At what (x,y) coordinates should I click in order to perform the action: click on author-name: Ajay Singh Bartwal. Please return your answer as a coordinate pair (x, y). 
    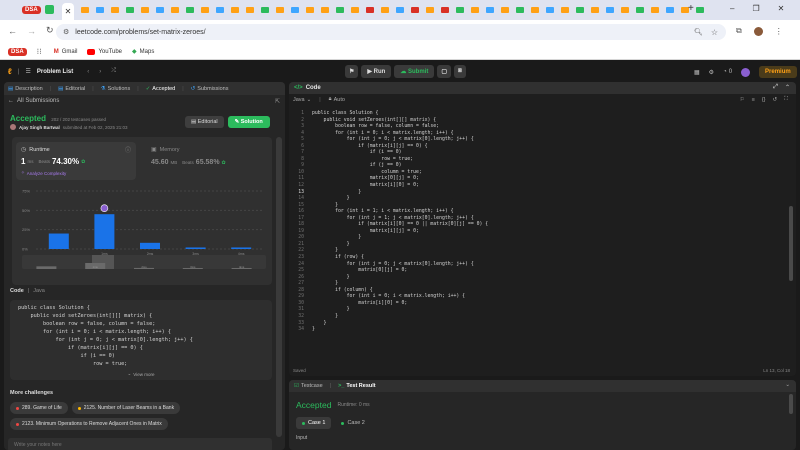
    Looking at the image, I should click on (39, 127).